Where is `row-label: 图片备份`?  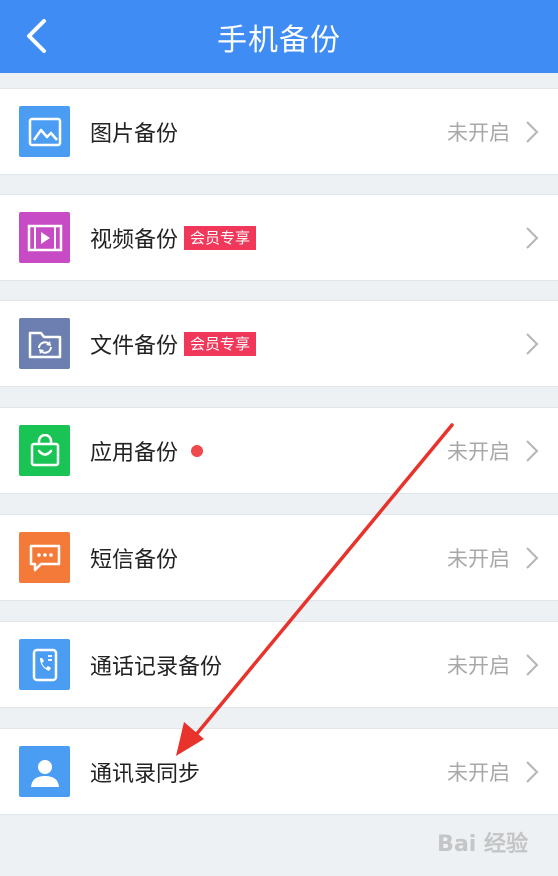
row-label: 图片备份 is located at coordinates (134, 134).